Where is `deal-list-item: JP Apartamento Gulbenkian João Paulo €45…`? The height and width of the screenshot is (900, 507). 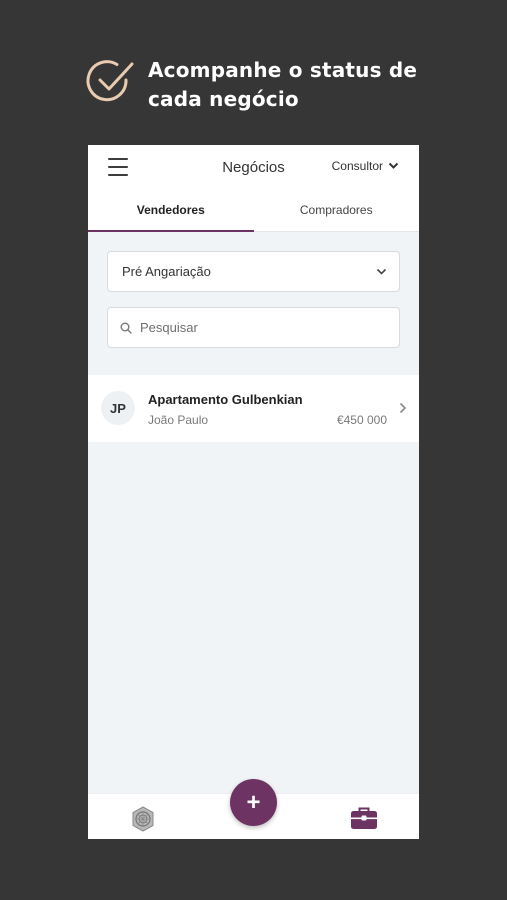
deal-list-item: JP Apartamento Gulbenkian João Paulo €45… is located at coordinates (253, 408).